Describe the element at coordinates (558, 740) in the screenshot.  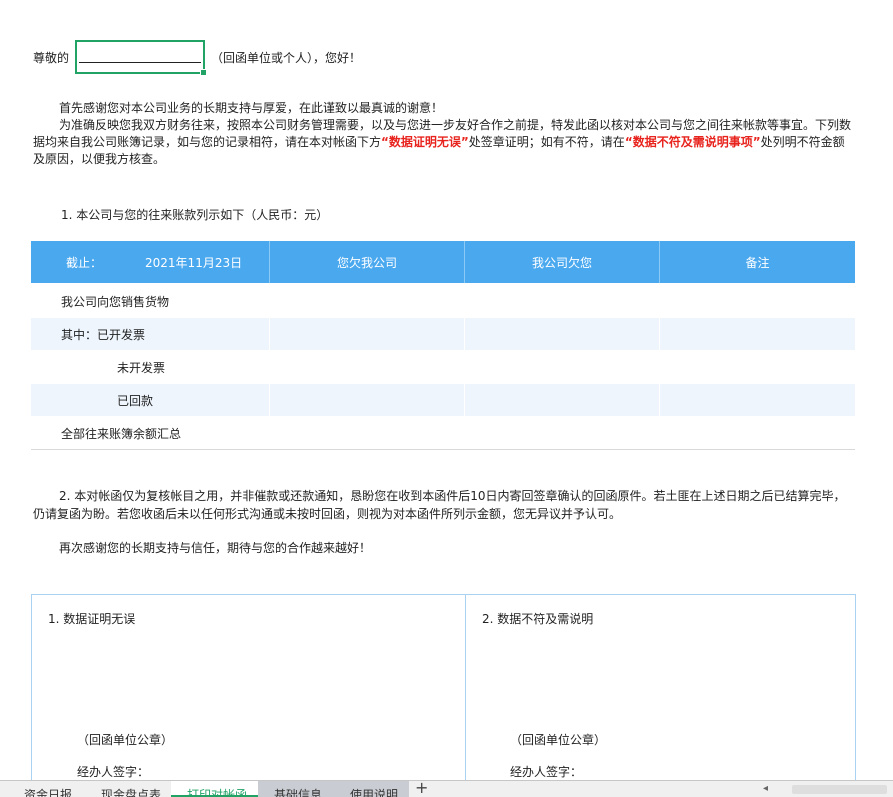
I see `mismatch-seal-label: （回函单位公章）` at that location.